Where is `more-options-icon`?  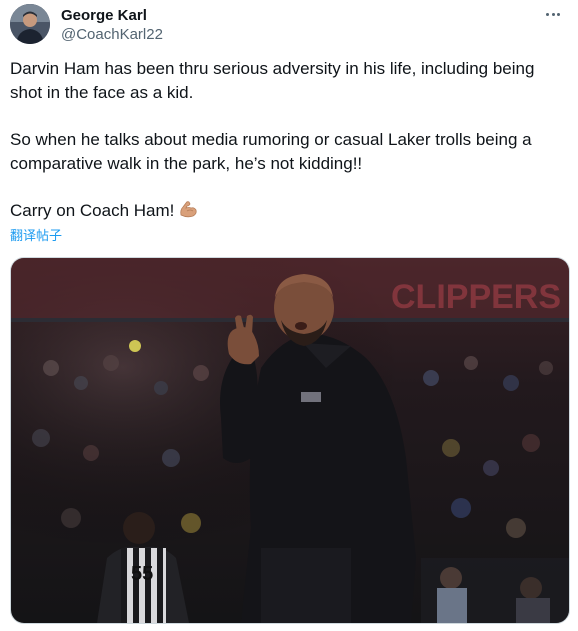 more-options-icon is located at coordinates (553, 14).